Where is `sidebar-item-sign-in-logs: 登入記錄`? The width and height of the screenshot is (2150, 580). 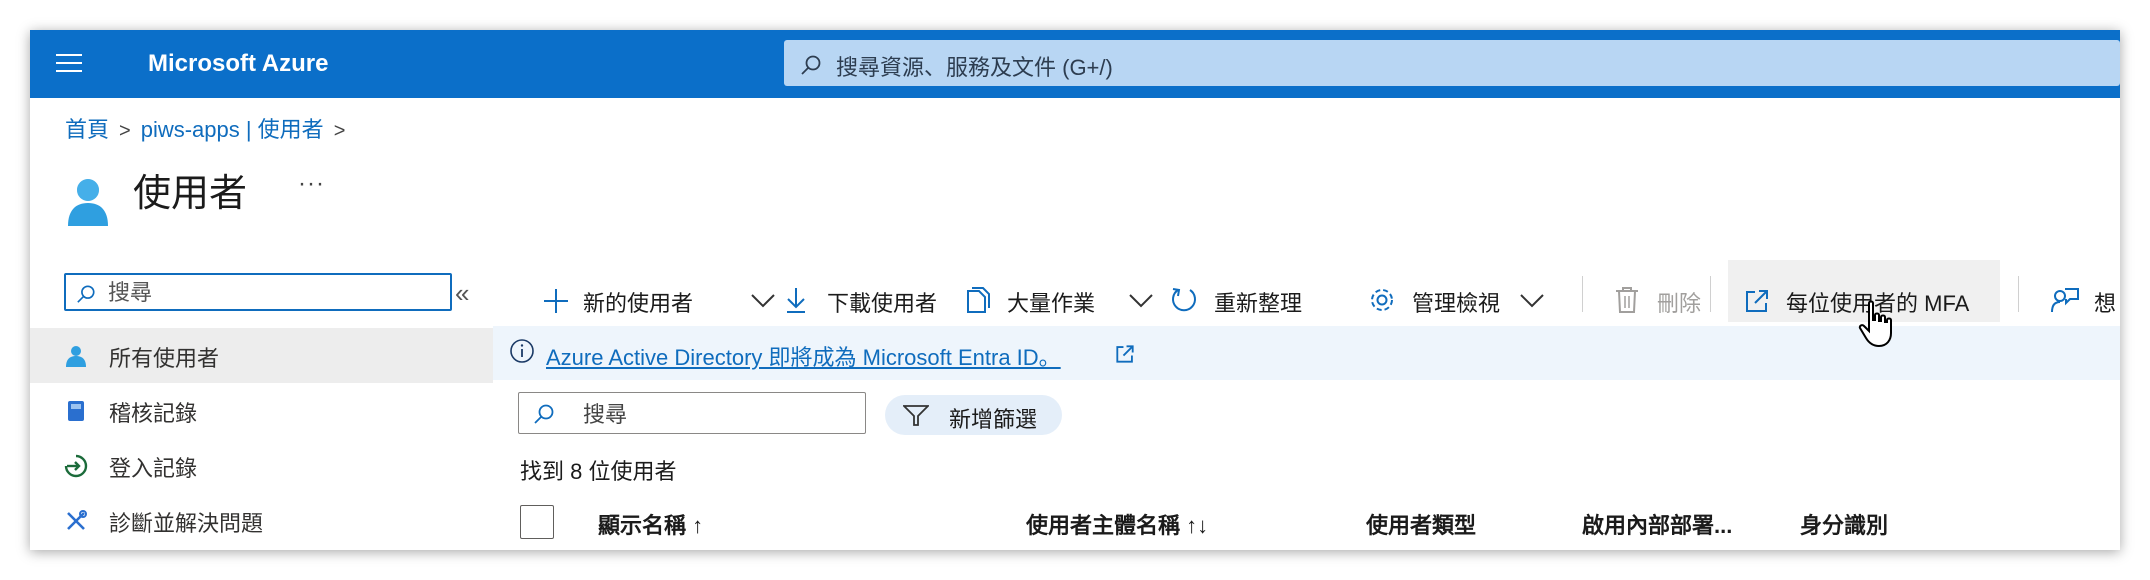 sidebar-item-sign-in-logs: 登入記錄 is located at coordinates (261, 465).